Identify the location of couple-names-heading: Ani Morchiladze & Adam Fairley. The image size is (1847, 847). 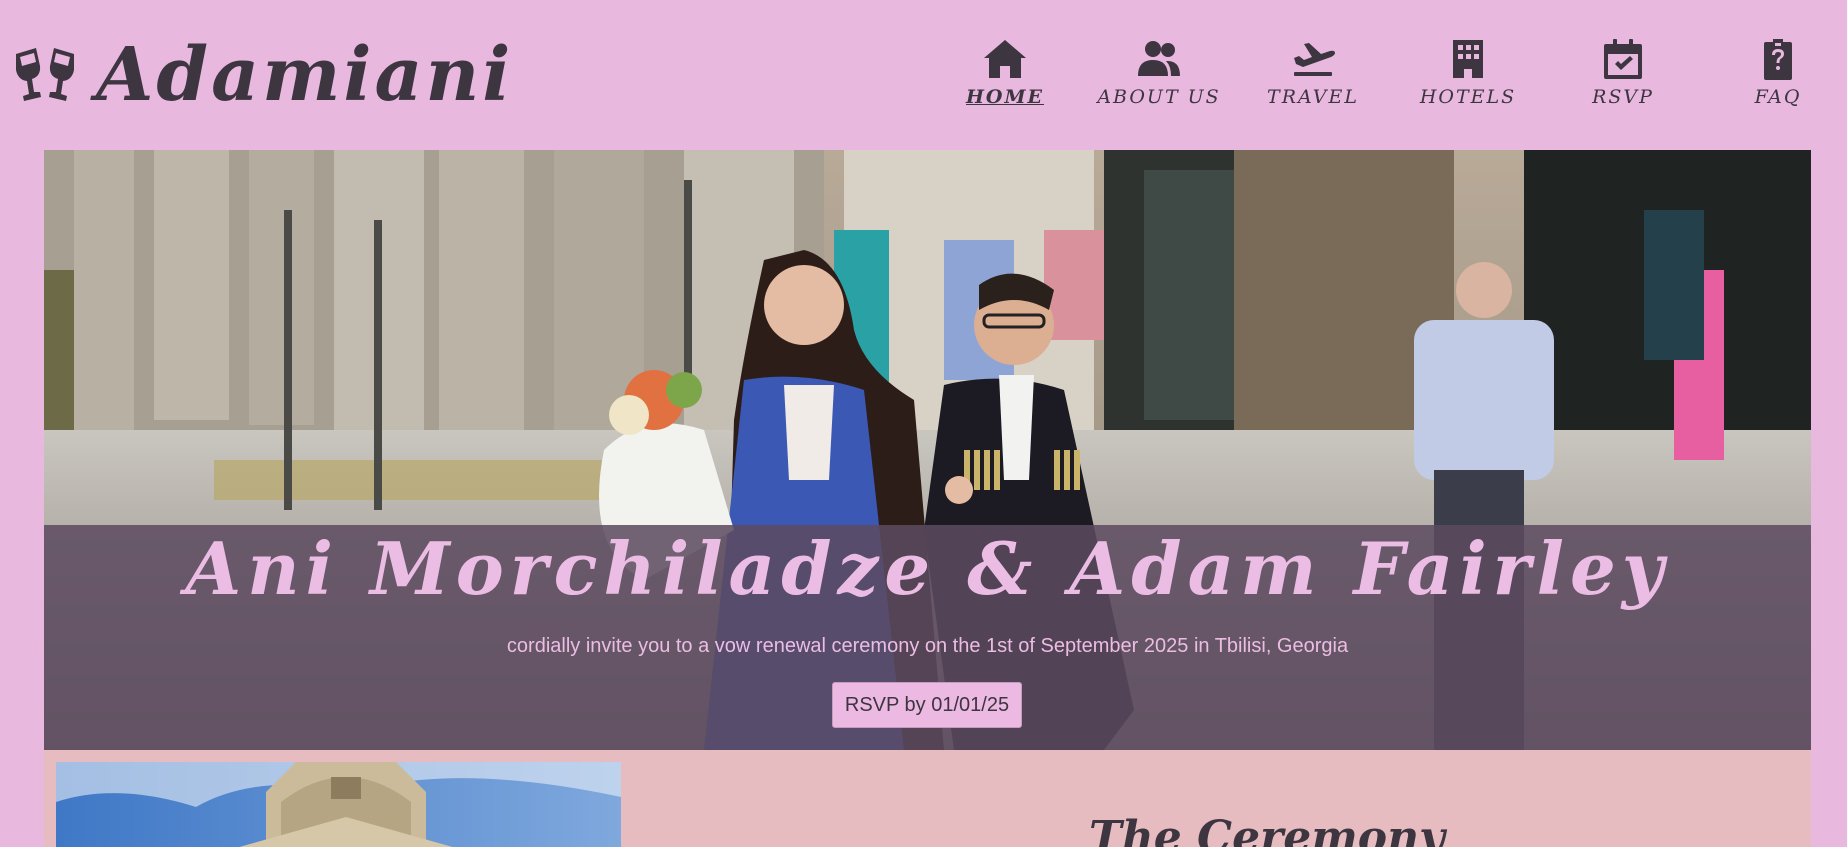
(927, 568).